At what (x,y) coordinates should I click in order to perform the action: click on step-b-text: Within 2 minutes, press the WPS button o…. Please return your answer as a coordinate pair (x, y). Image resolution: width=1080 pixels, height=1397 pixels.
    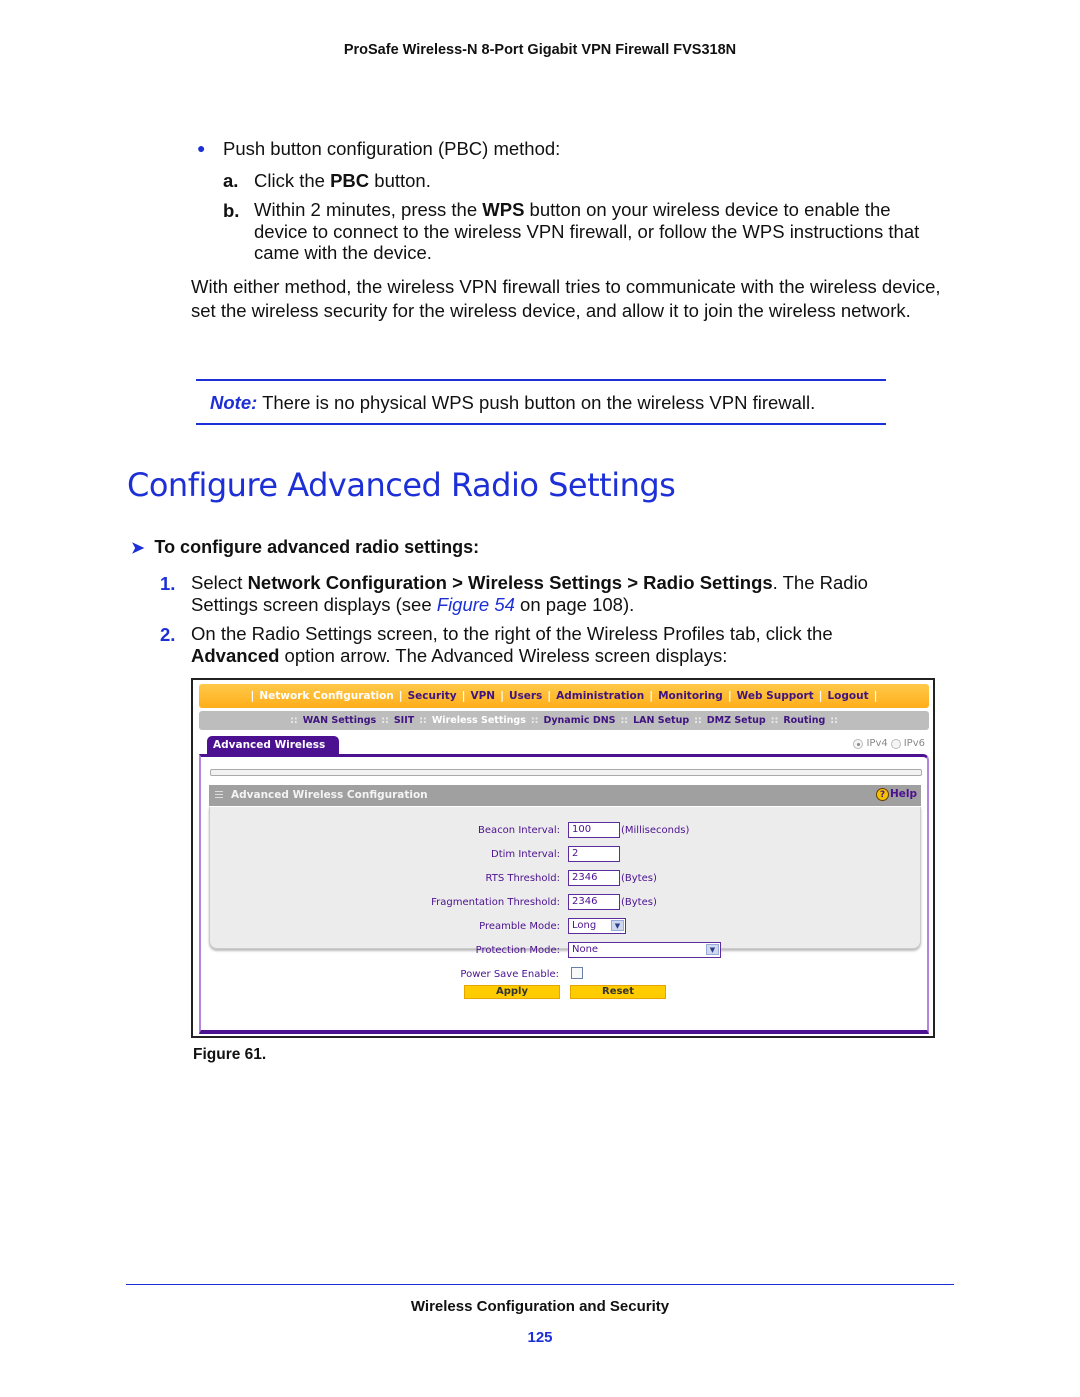
    Looking at the image, I should click on (587, 231).